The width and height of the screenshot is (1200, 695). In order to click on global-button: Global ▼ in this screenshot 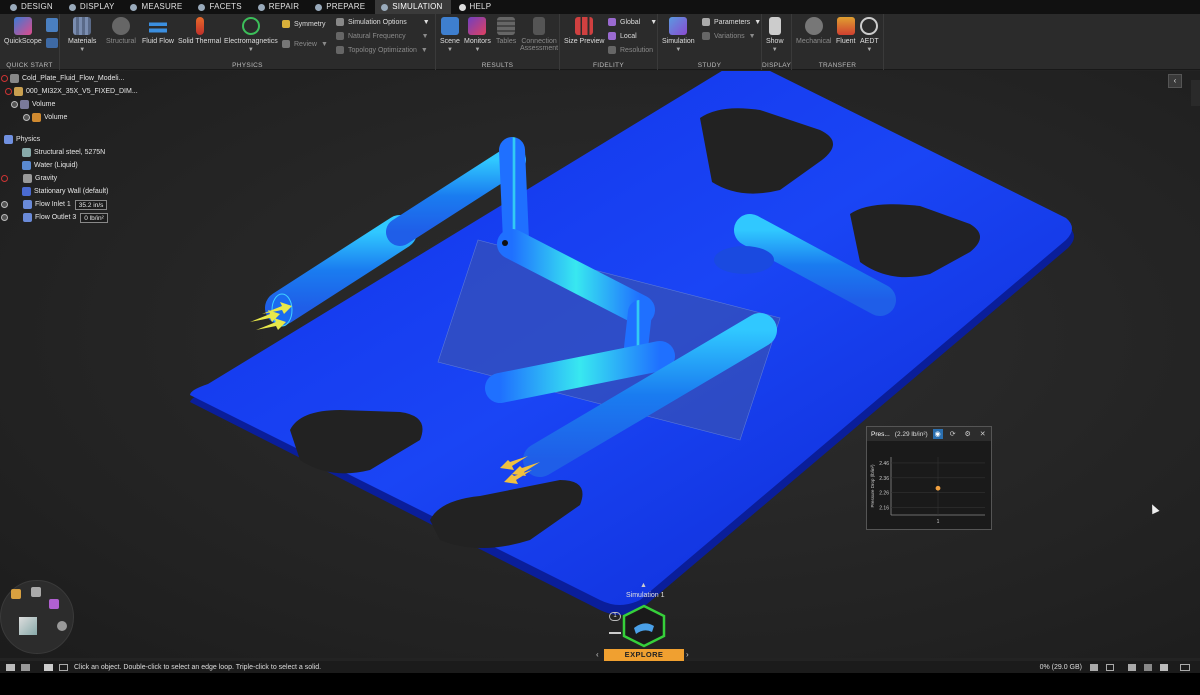, I will do `click(632, 22)`.